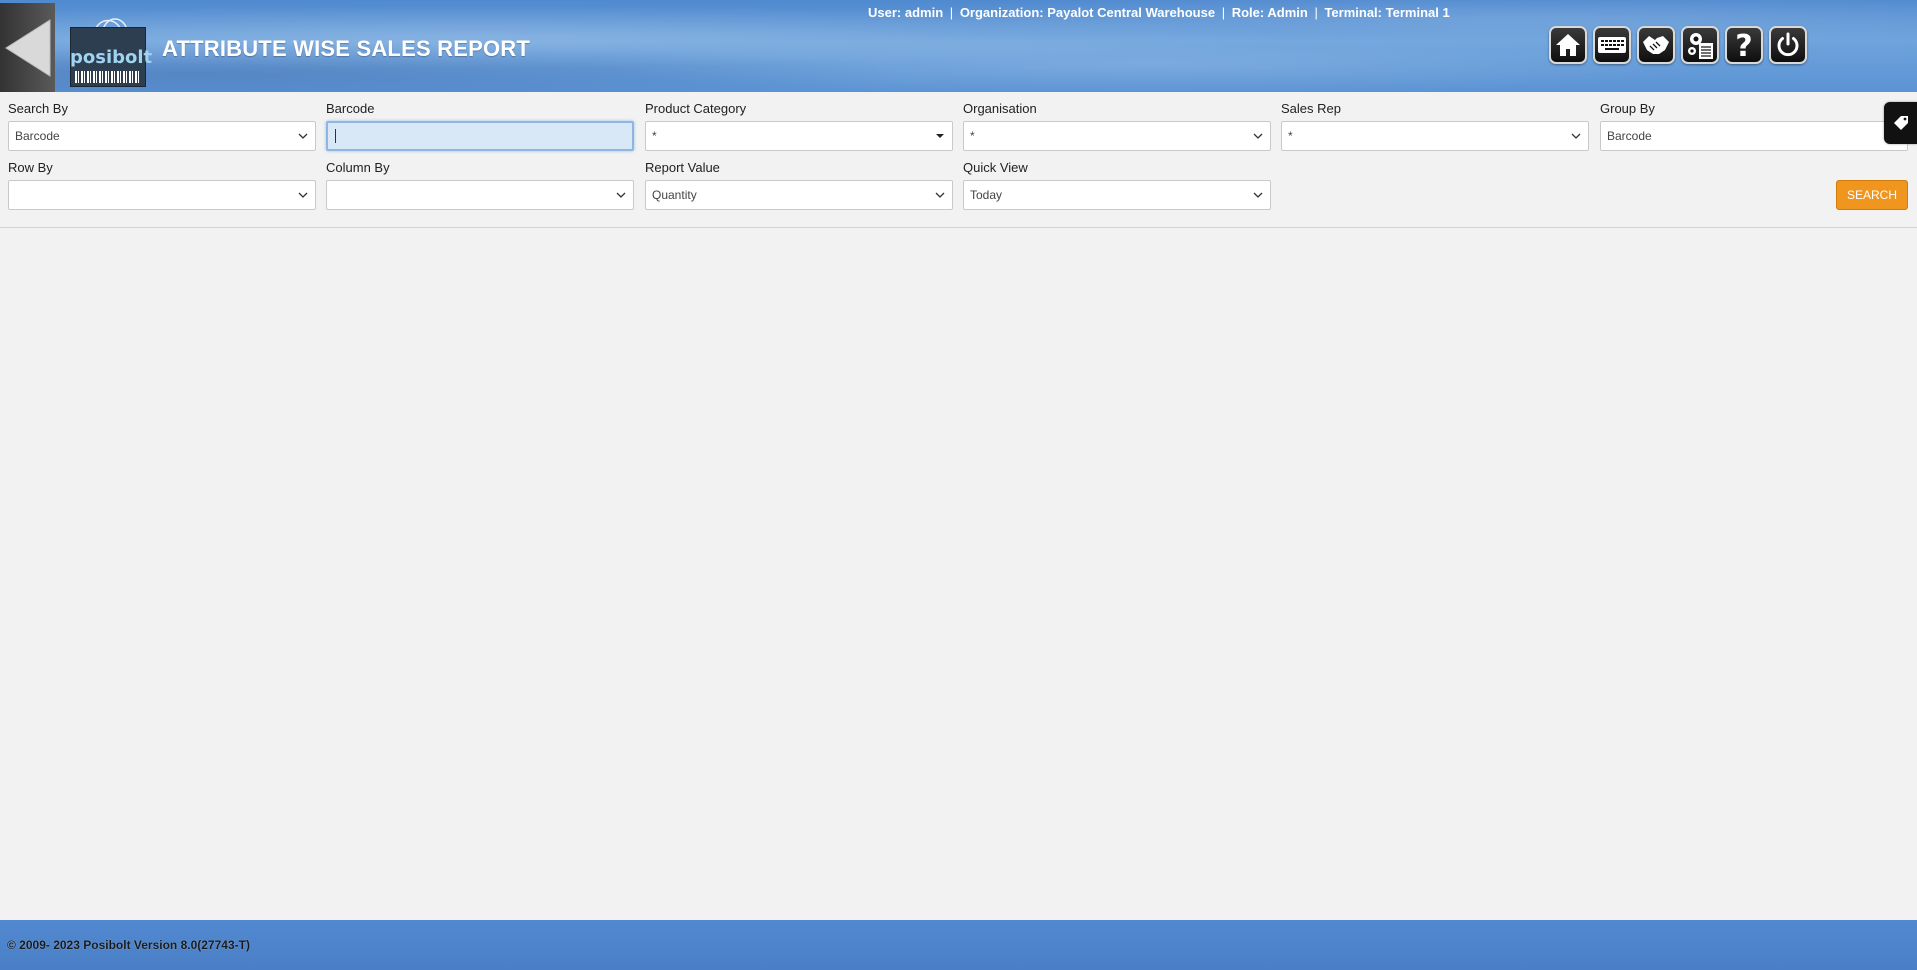  What do you see at coordinates (108, 77) in the screenshot?
I see `barcode-icon` at bounding box center [108, 77].